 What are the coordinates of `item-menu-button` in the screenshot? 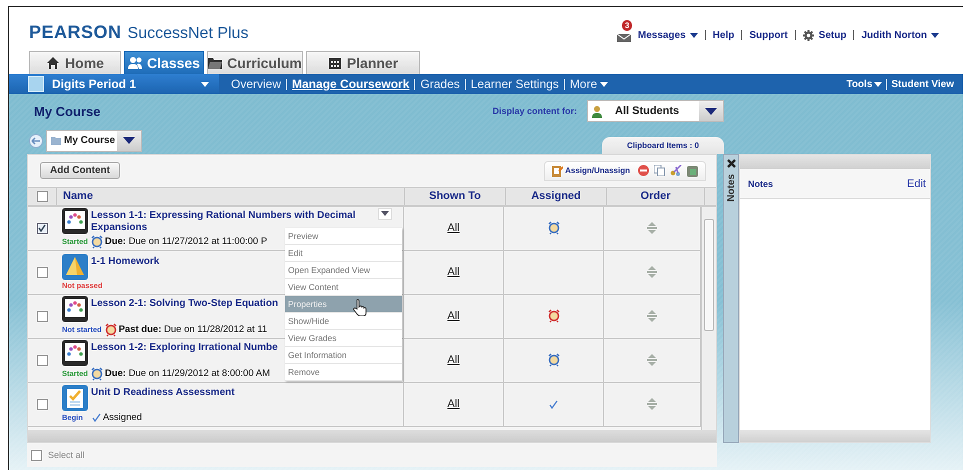 It's located at (385, 214).